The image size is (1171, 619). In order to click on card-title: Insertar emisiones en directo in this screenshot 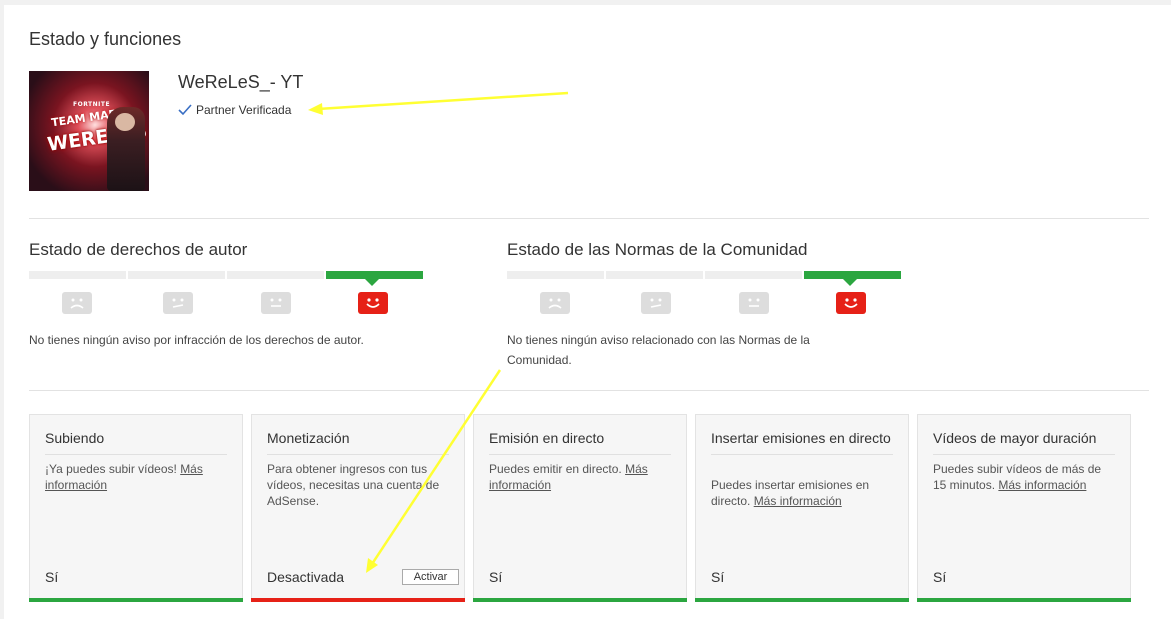, I will do `click(802, 442)`.